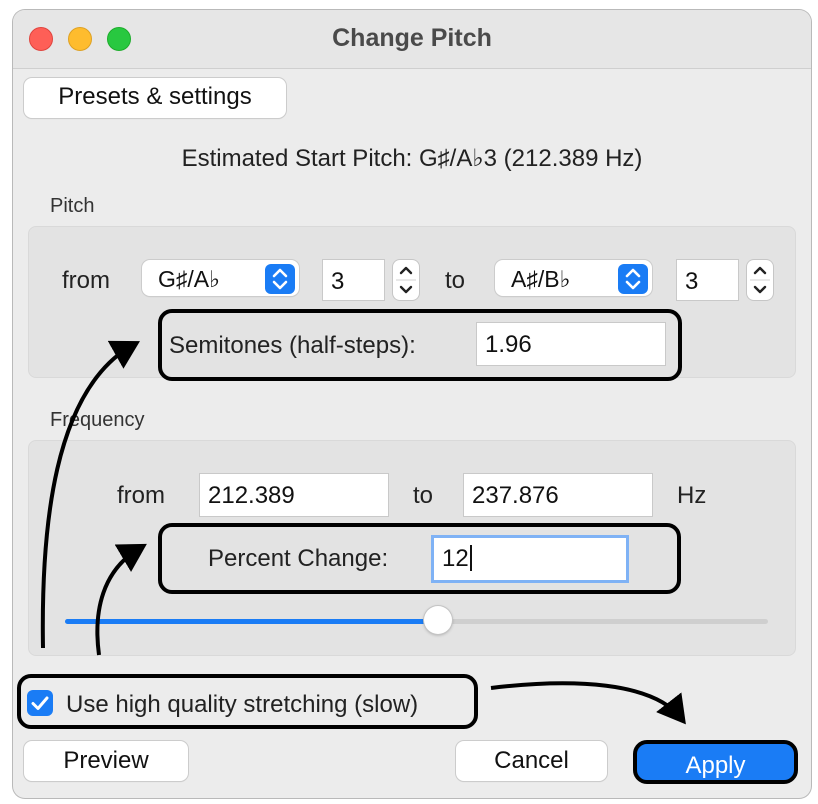 This screenshot has width=818, height=804. Describe the element at coordinates (588, 703) in the screenshot. I see `arrow-to-apply` at that location.